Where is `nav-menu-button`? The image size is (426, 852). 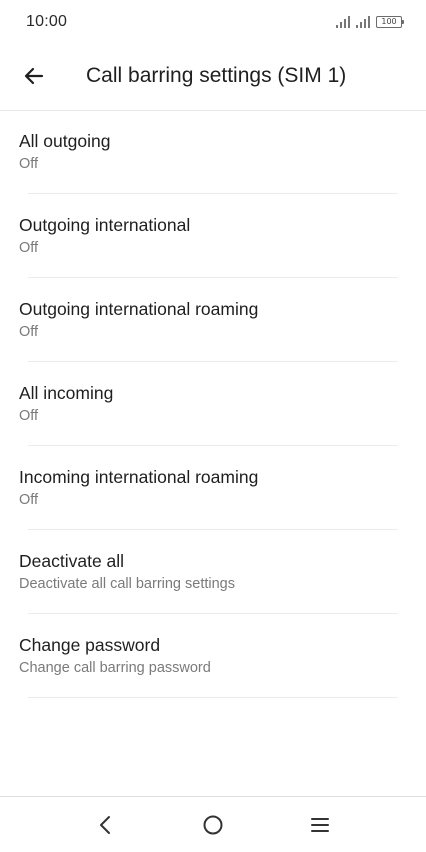
nav-menu-button is located at coordinates (320, 825).